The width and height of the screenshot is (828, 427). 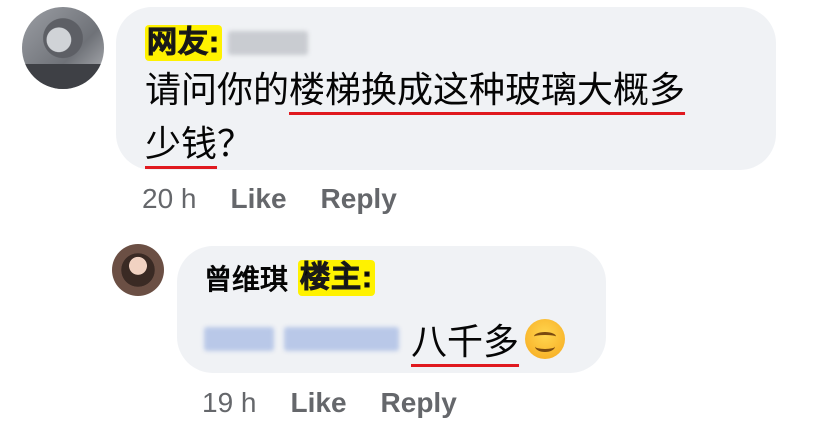 What do you see at coordinates (183, 43) in the screenshot?
I see `netizen-tag: 网友:` at bounding box center [183, 43].